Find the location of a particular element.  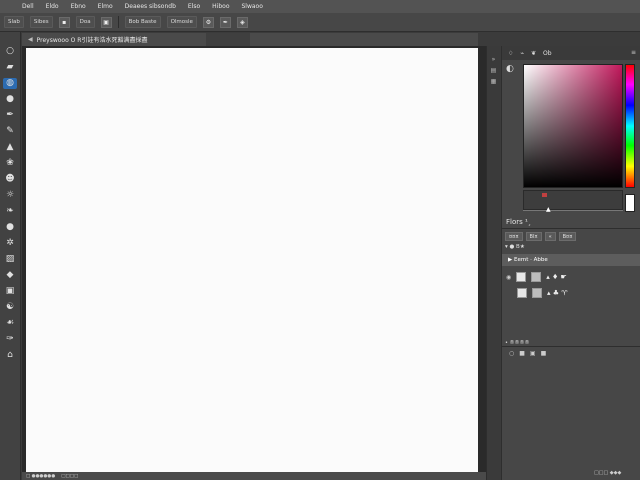

layers-footer-icons: ○ ■ ▣ ■ is located at coordinates (527, 353).